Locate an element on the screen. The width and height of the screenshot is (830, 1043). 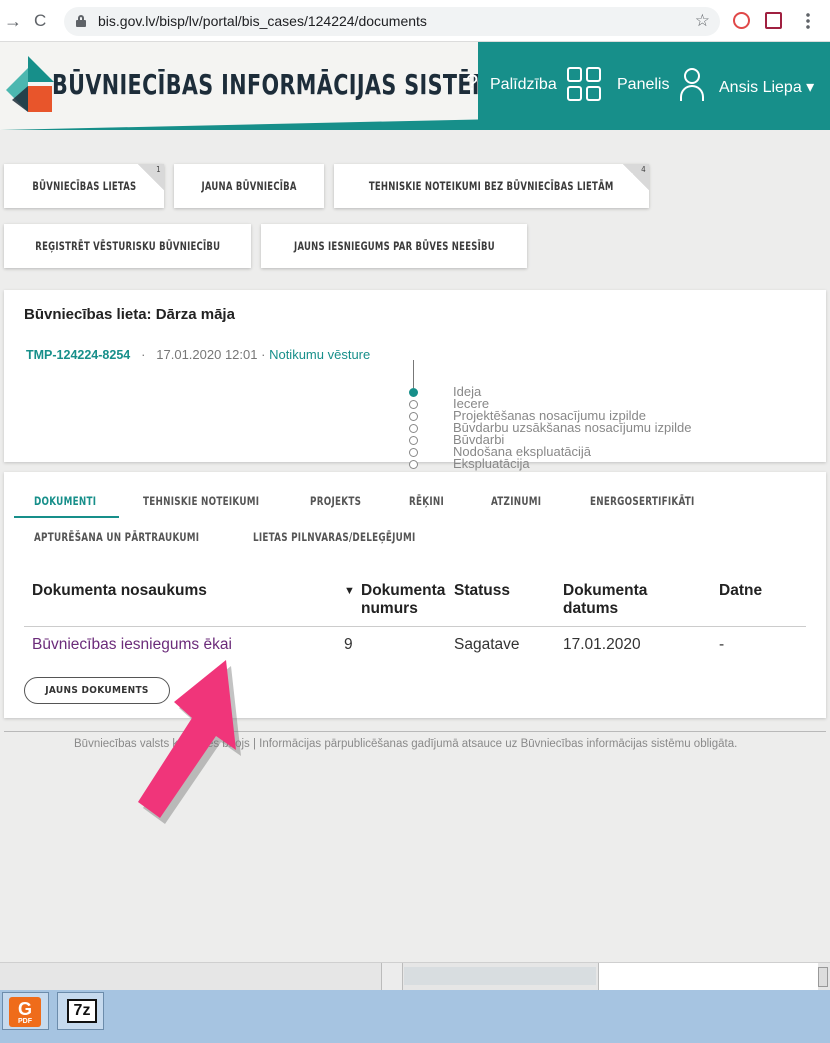
reload-icon: C is located at coordinates (40, 21).